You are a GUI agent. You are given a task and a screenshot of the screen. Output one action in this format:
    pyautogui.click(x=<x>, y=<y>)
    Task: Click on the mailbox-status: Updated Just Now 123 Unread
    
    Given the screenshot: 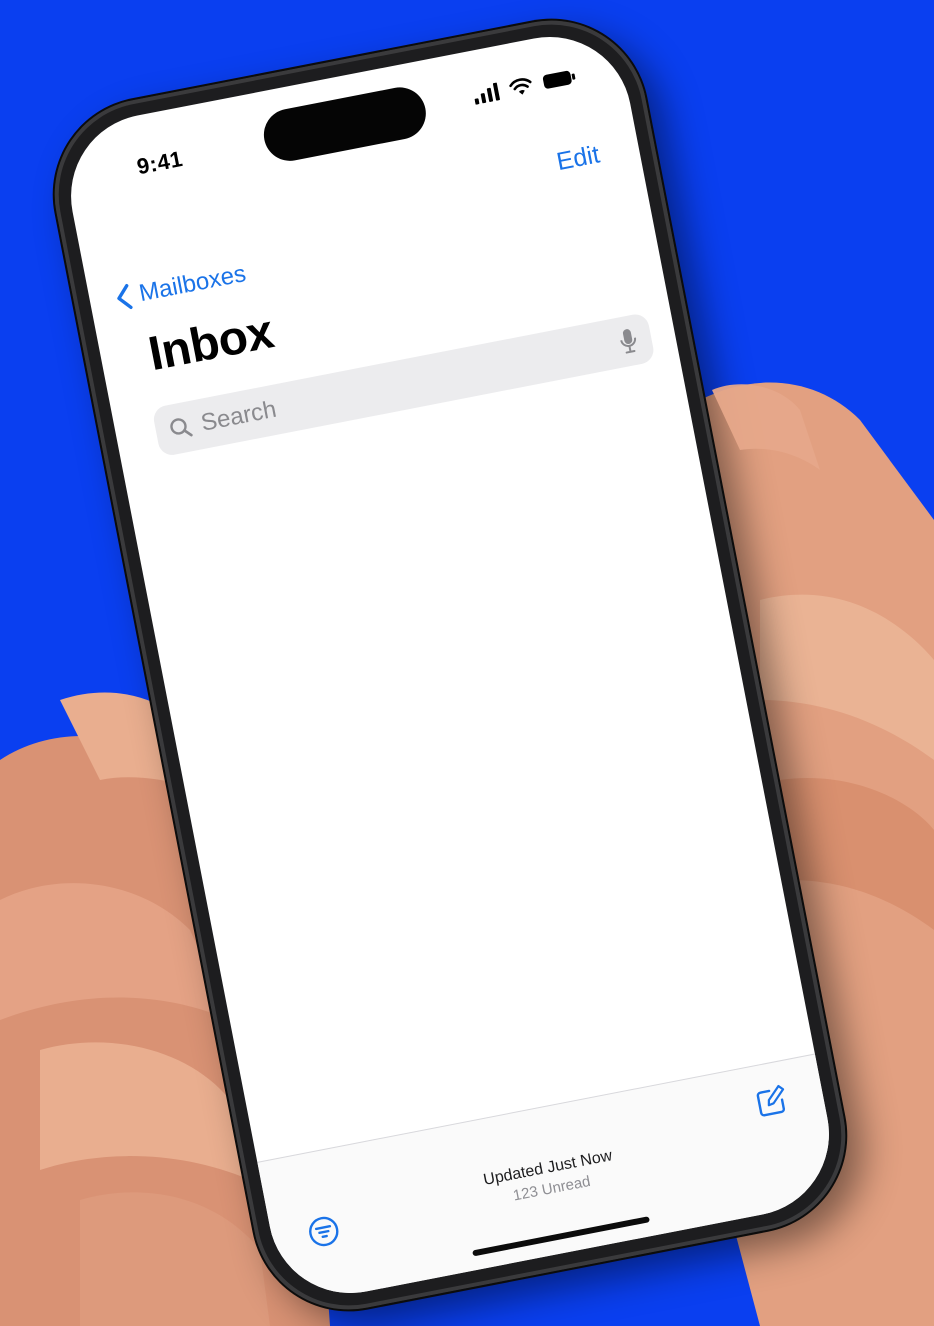 What is the action you would take?
    pyautogui.click(x=549, y=1179)
    